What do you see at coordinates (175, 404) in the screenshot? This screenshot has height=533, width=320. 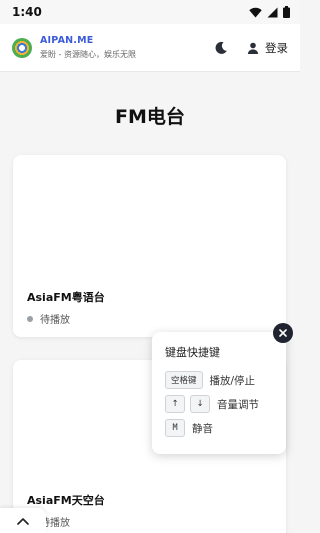 I see `key-arrow-up: ↑` at bounding box center [175, 404].